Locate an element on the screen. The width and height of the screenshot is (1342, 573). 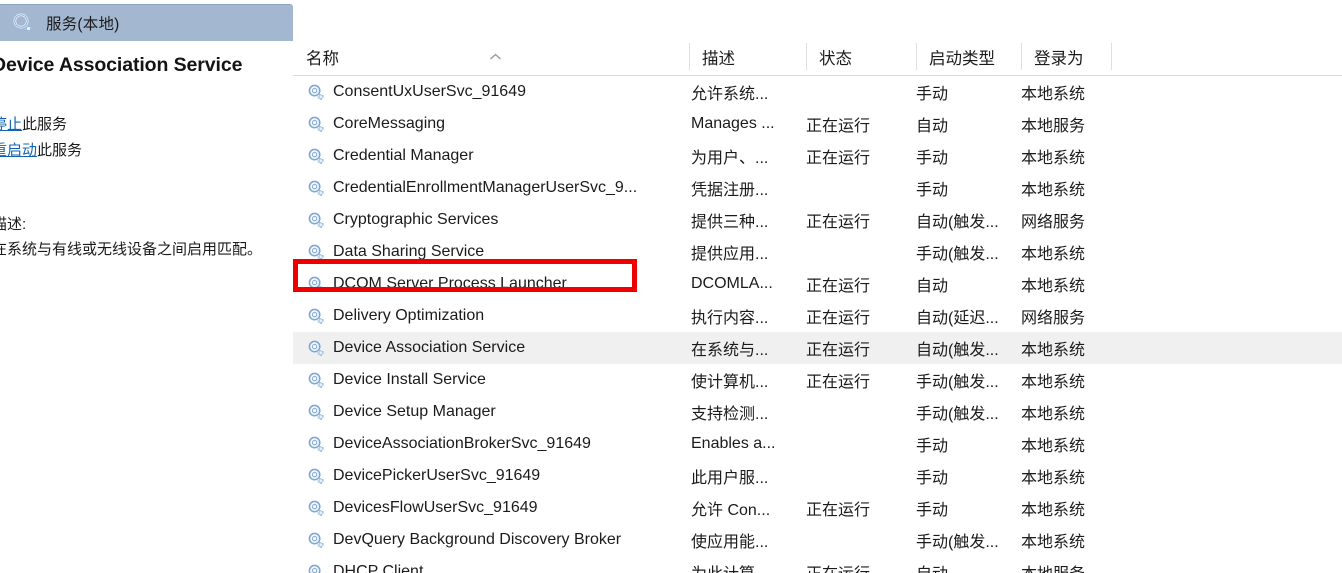
column-header-startup-type: 启动类型 is located at coordinates (968, 56).